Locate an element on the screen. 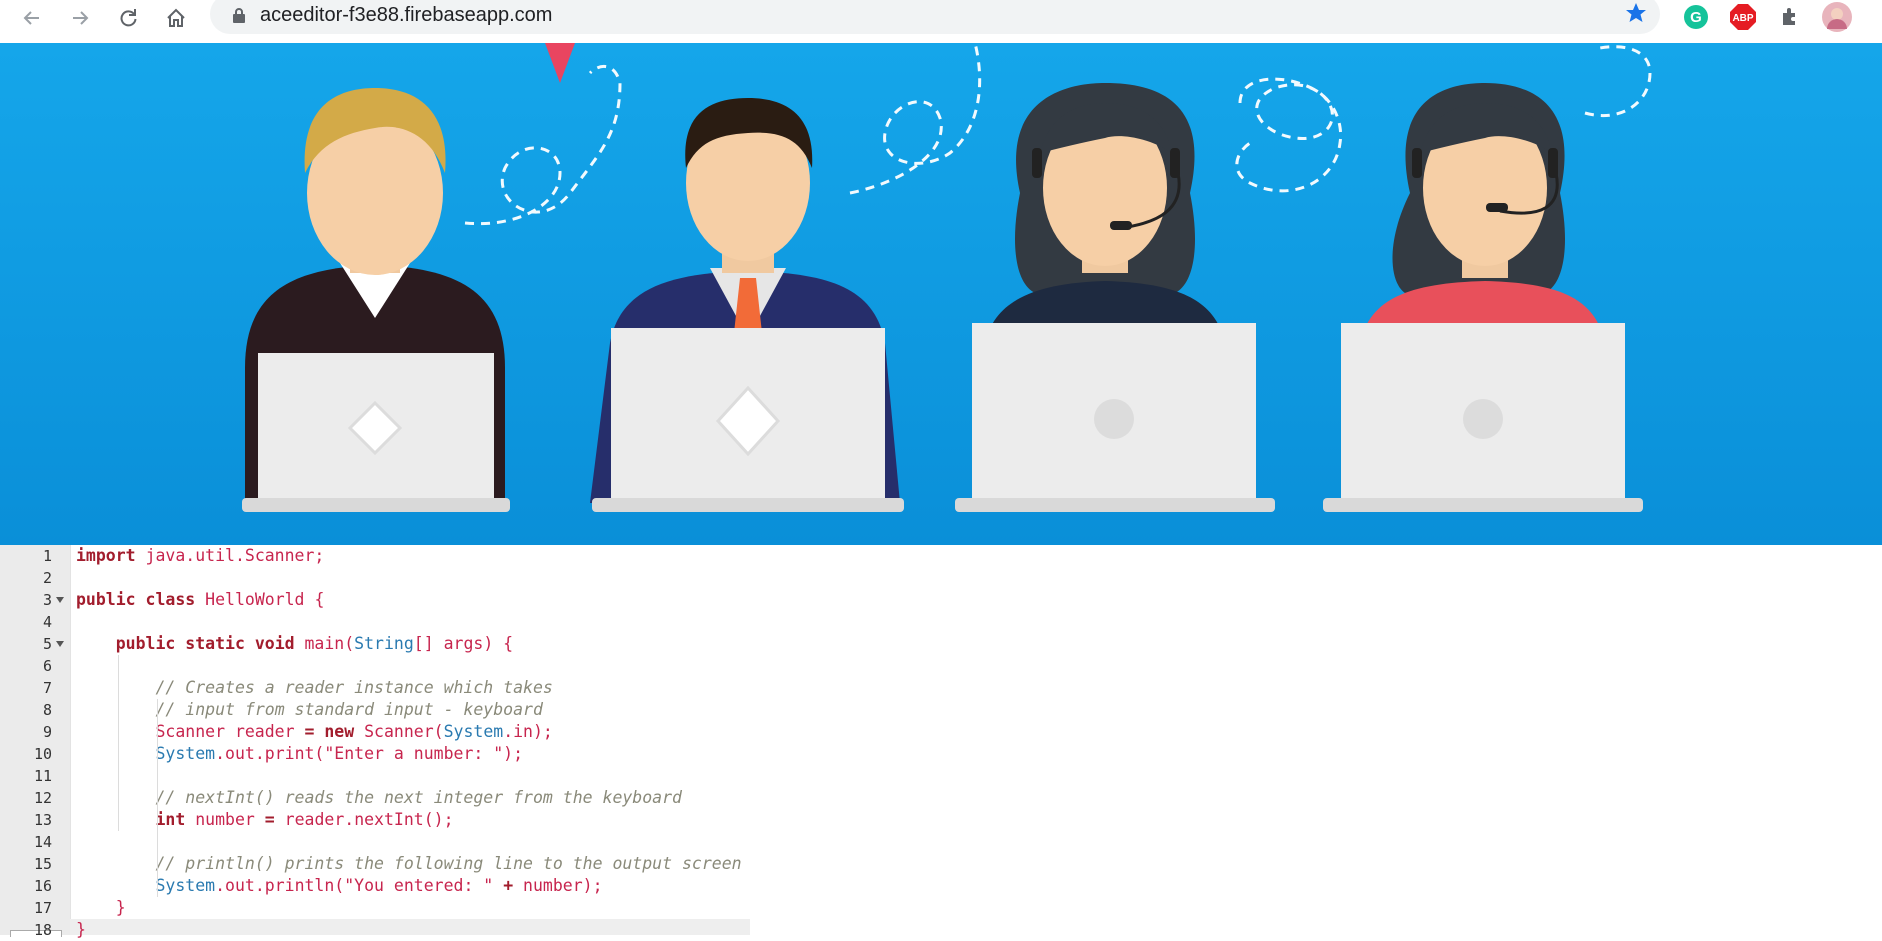 Image resolution: width=1882 pixels, height=941 pixels. code-token: HelloWorld is located at coordinates (255, 599).